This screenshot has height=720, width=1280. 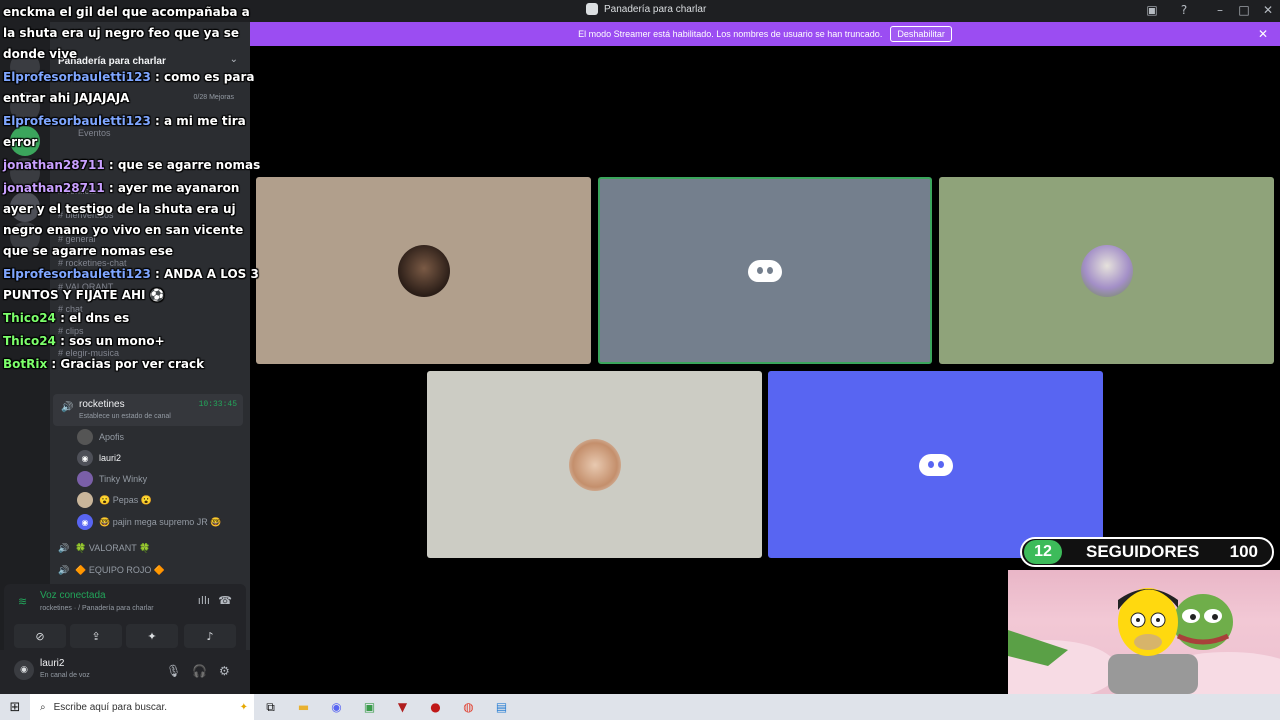 I want to click on soundboard-button: ♪, so click(x=210, y=636).